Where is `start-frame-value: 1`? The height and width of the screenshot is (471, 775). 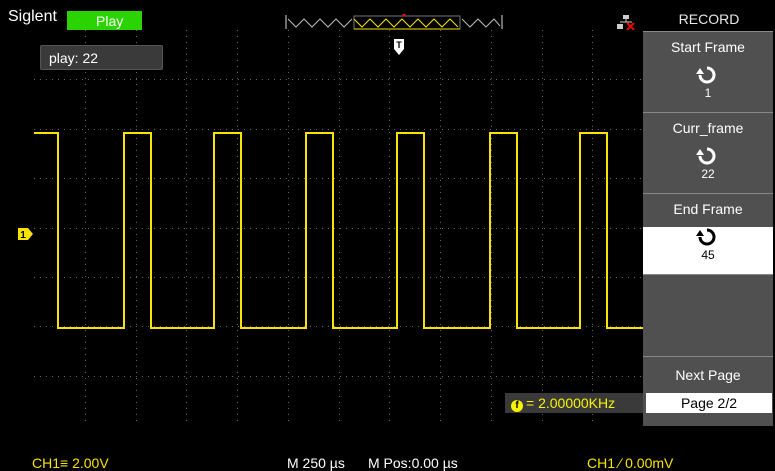 start-frame-value: 1 is located at coordinates (708, 93).